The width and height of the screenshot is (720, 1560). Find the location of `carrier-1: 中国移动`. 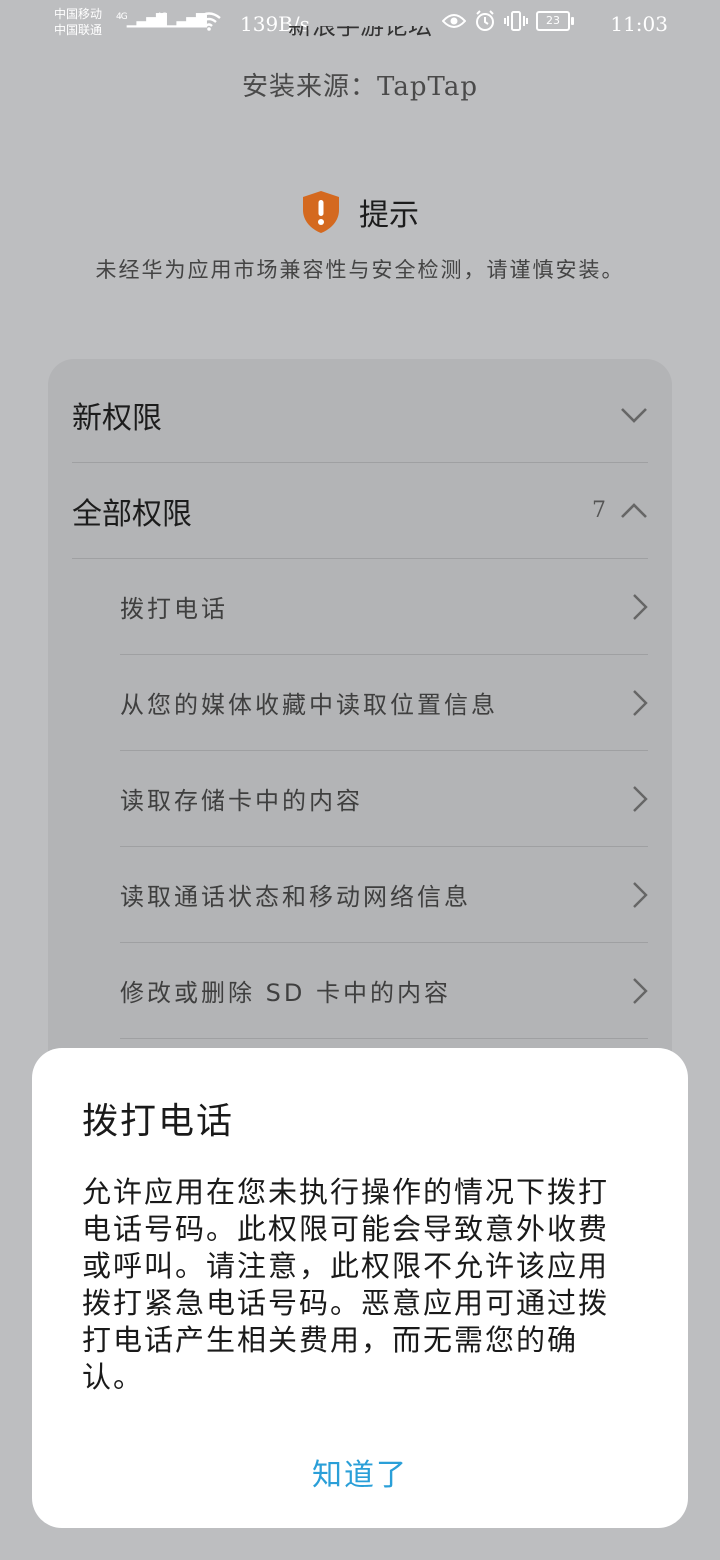

carrier-1: 中国移动 is located at coordinates (78, 14).